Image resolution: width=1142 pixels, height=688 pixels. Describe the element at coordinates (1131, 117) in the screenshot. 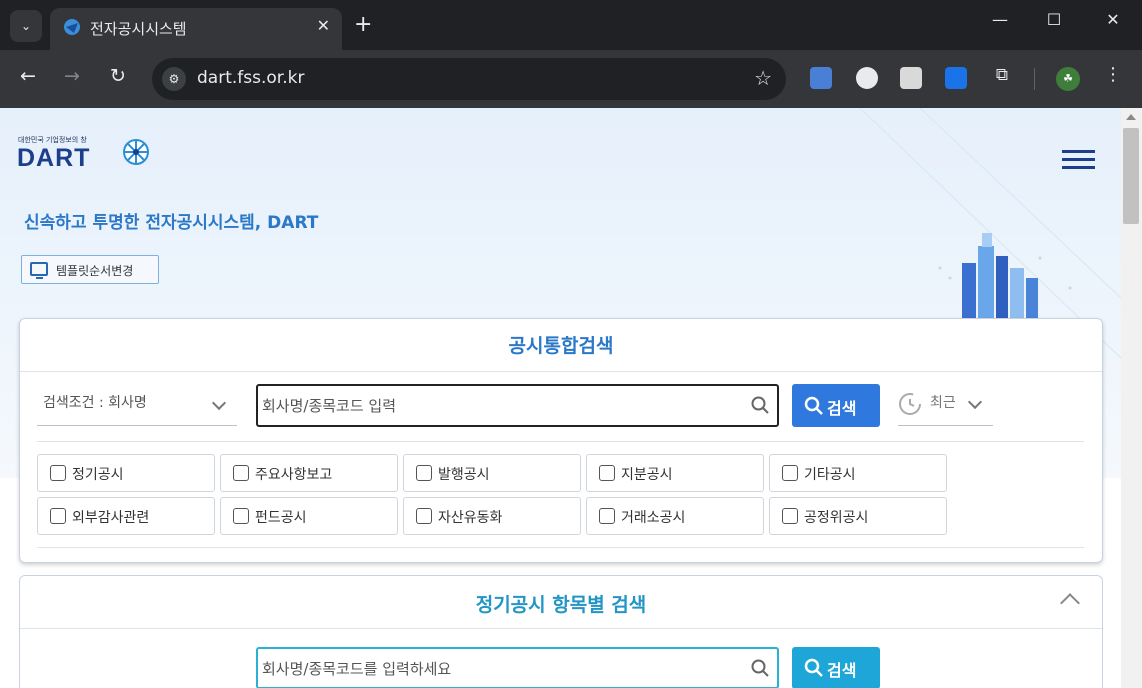

I see `scroll-up-arrow-icon` at that location.